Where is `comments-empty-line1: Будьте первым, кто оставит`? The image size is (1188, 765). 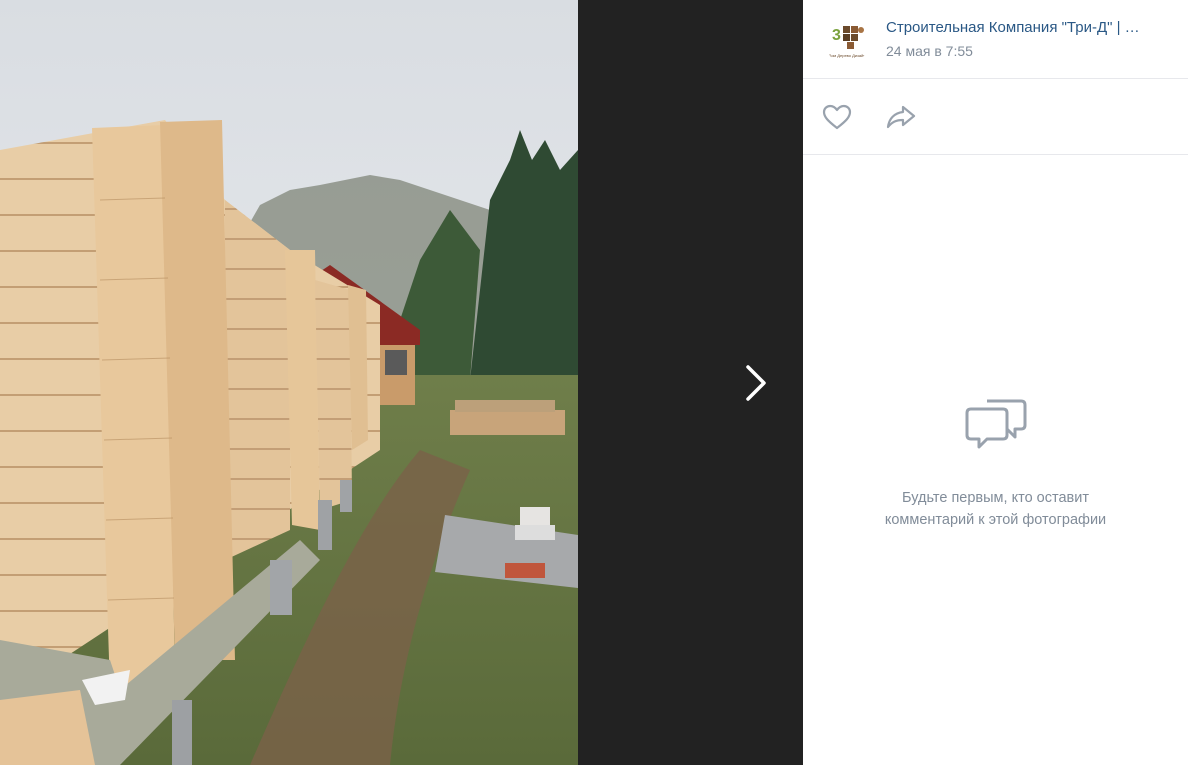
comments-empty-line1: Будьте первым, кто оставит is located at coordinates (995, 498).